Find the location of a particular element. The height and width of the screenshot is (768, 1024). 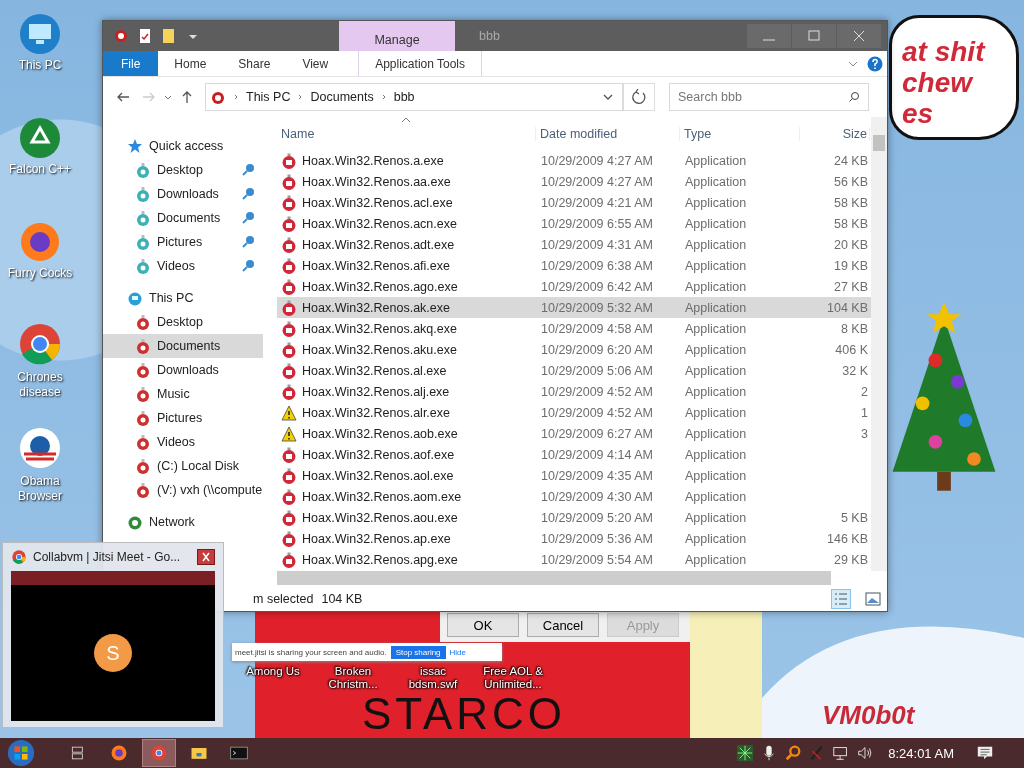

file-date: 10/29/2009 5:36 AM is located at coordinates (597, 538).